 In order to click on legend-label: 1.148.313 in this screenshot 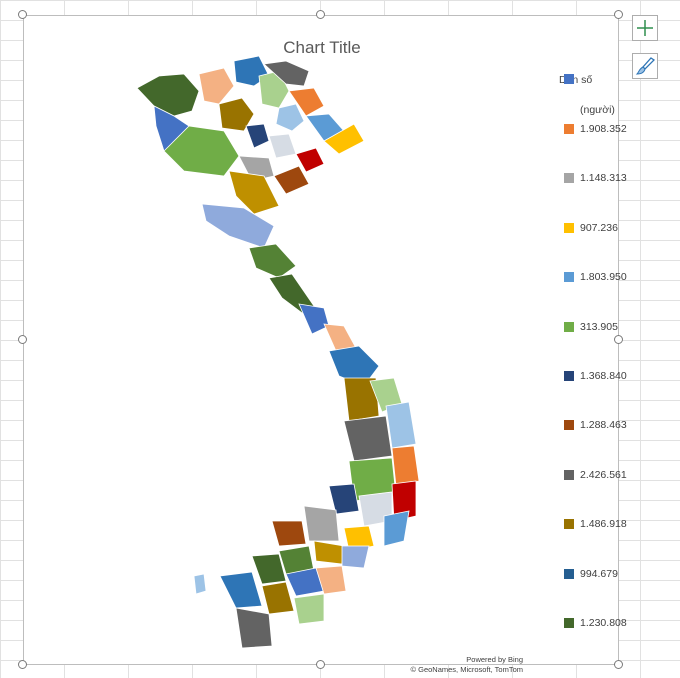, I will do `click(603, 178)`.